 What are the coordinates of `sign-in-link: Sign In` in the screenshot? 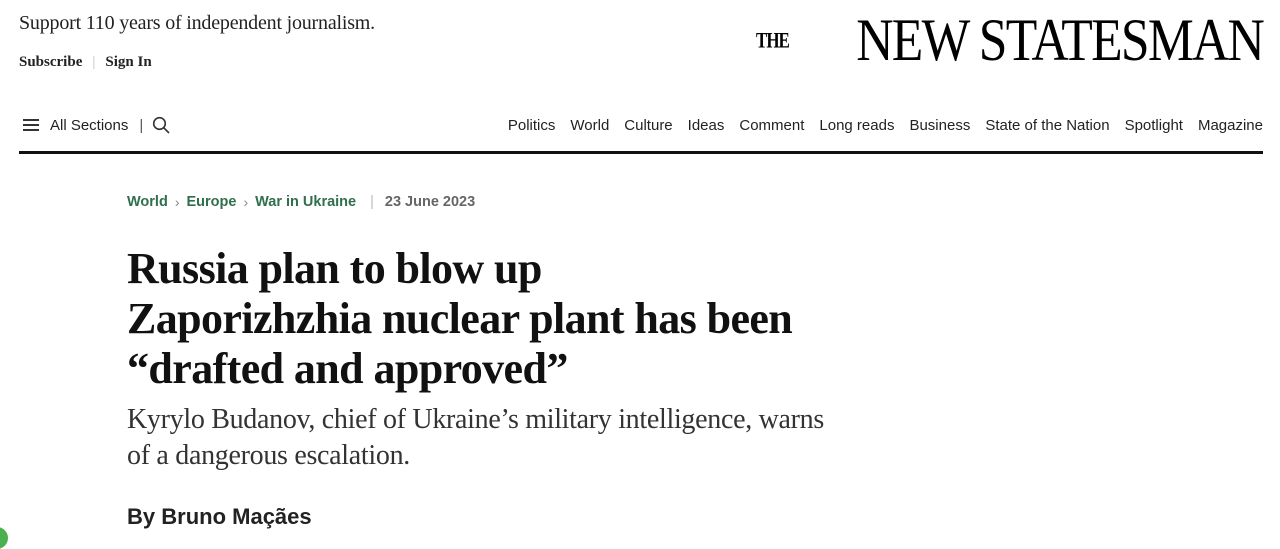 It's located at (128, 62).